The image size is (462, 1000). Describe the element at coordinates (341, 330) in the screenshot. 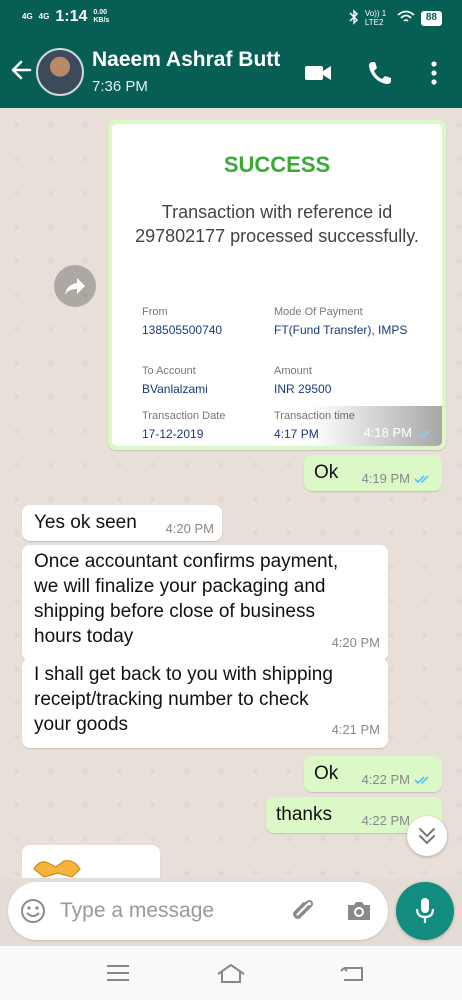

I see `receipt-mode-value: FT(Fund Transfer), IMPS` at that location.